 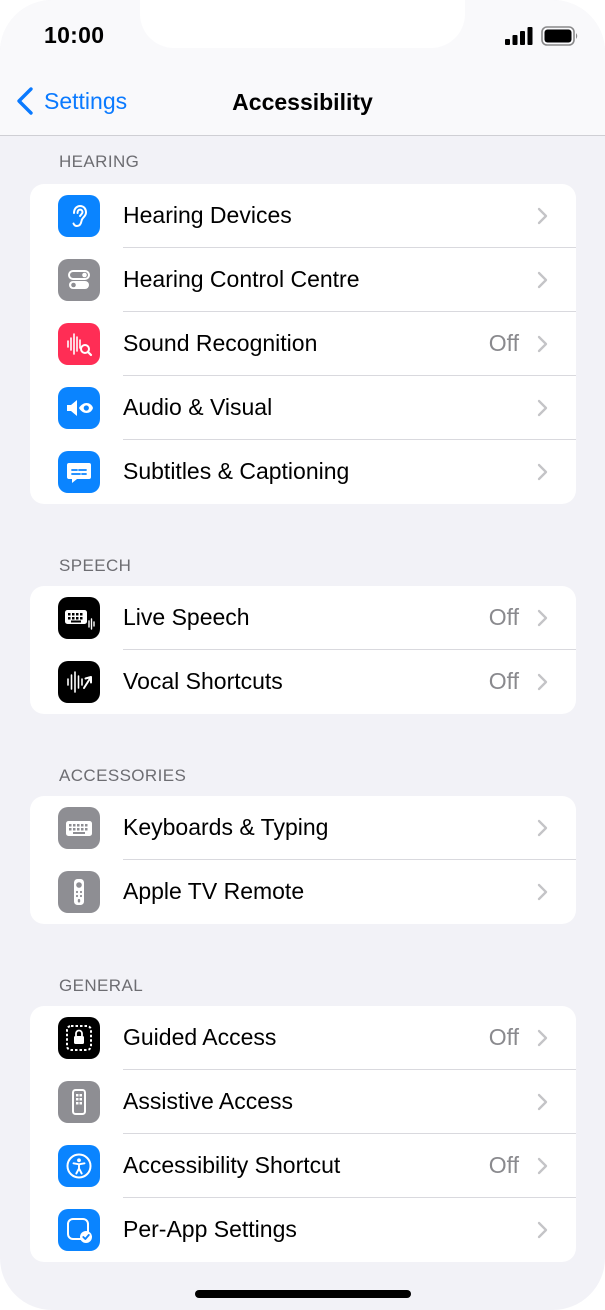 What do you see at coordinates (220, 343) in the screenshot?
I see `row-label: Sound Recognition` at bounding box center [220, 343].